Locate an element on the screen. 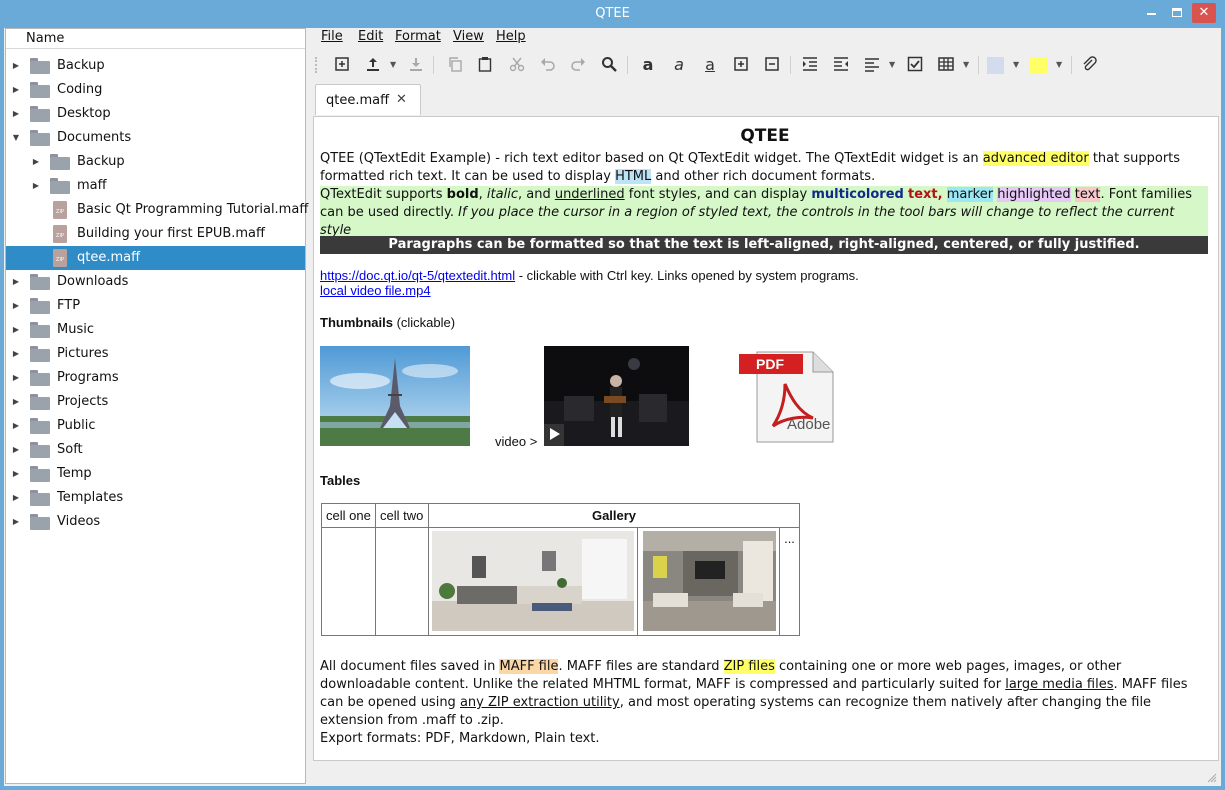 This screenshot has width=1225, height=790. indent-icon is located at coordinates (810, 65).